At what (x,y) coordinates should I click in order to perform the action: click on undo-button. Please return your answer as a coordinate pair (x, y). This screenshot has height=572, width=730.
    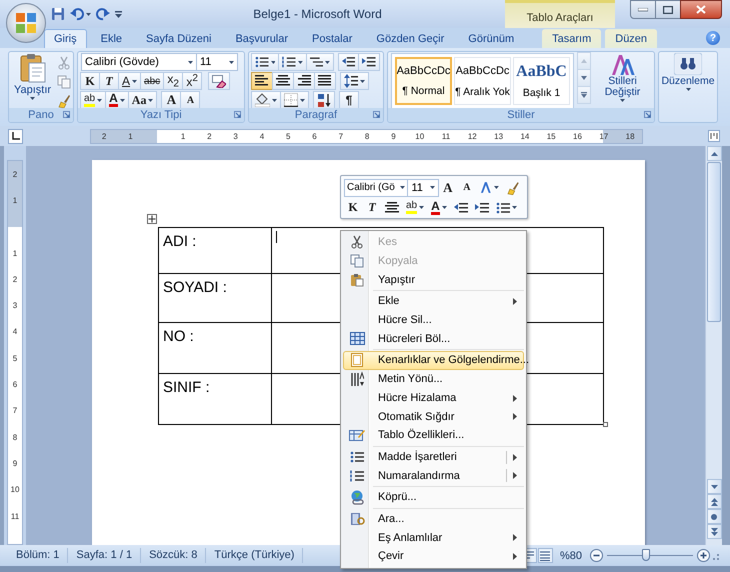
    Looking at the image, I should click on (80, 14).